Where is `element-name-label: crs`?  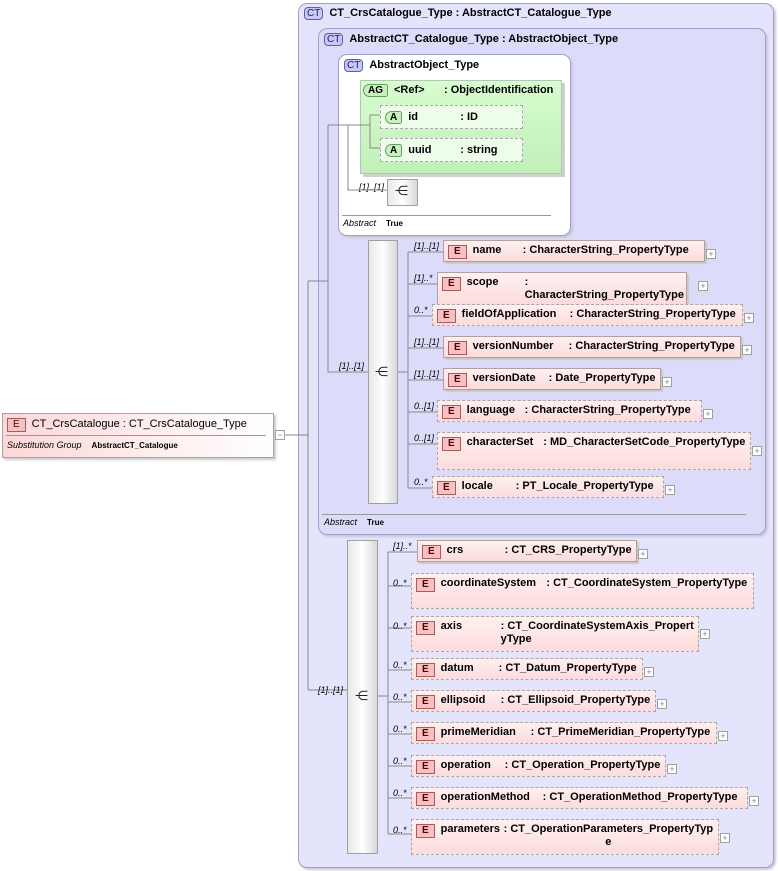 element-name-label: crs is located at coordinates (455, 550).